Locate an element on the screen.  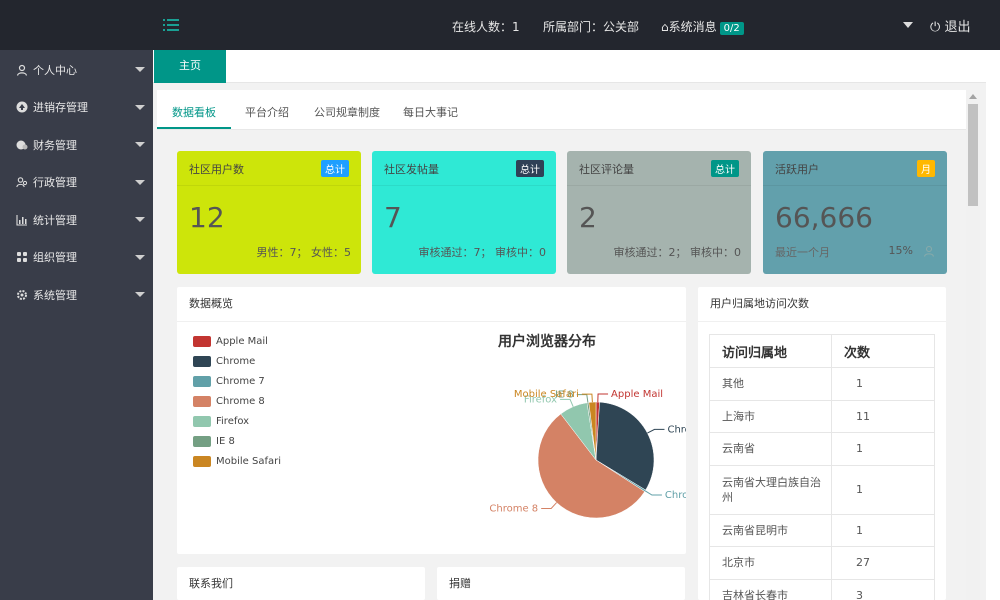
stat-badge: 总计 is located at coordinates (725, 168).